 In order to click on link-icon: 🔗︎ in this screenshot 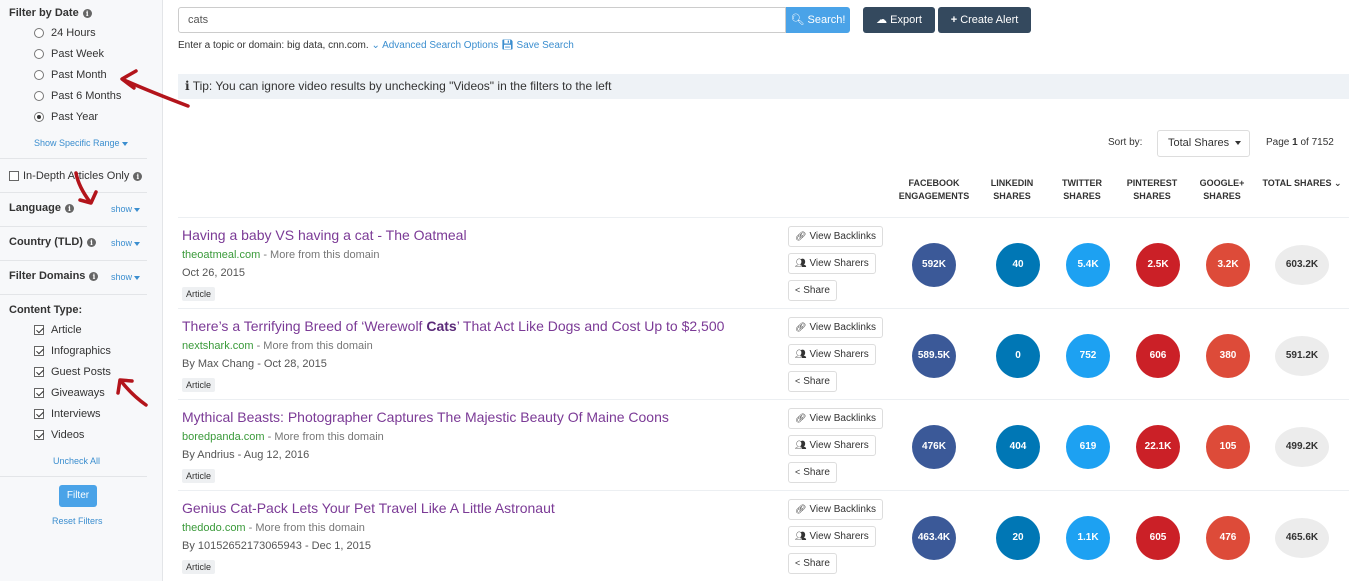, I will do `click(801, 509)`.